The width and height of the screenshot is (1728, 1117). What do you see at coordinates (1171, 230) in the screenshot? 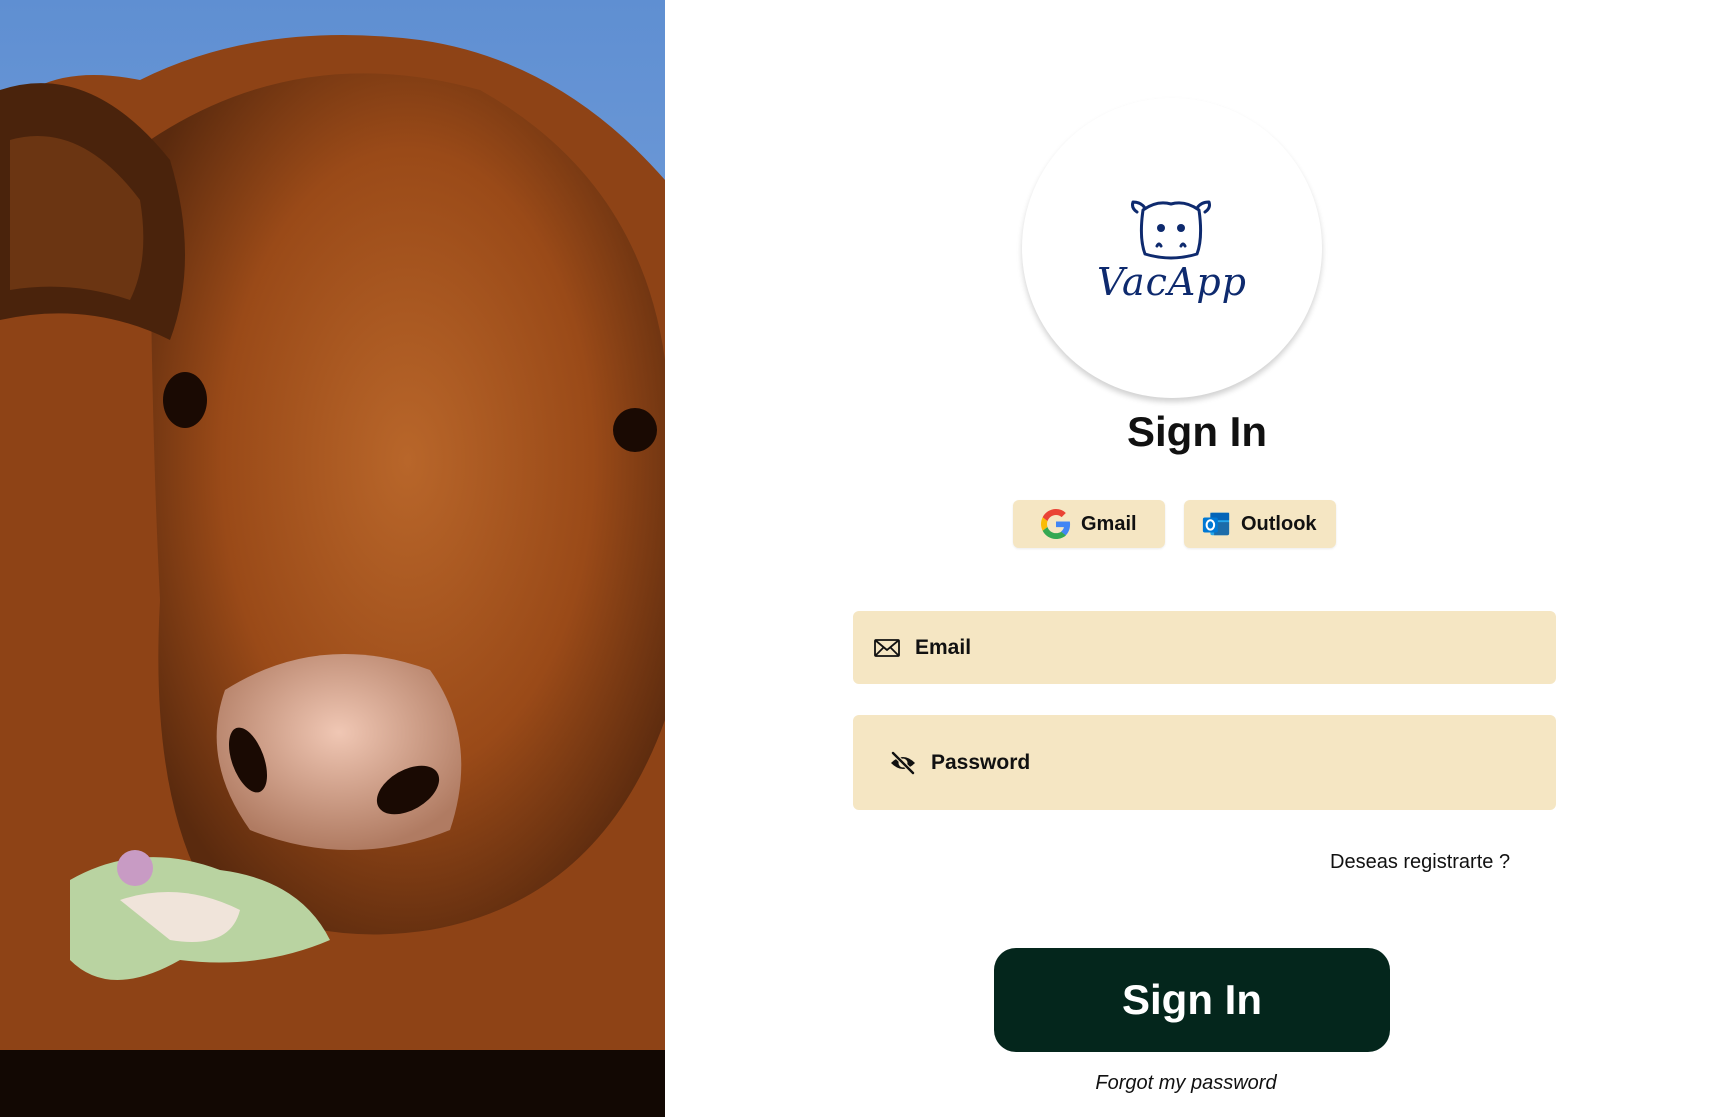
I see `cow-icon` at bounding box center [1171, 230].